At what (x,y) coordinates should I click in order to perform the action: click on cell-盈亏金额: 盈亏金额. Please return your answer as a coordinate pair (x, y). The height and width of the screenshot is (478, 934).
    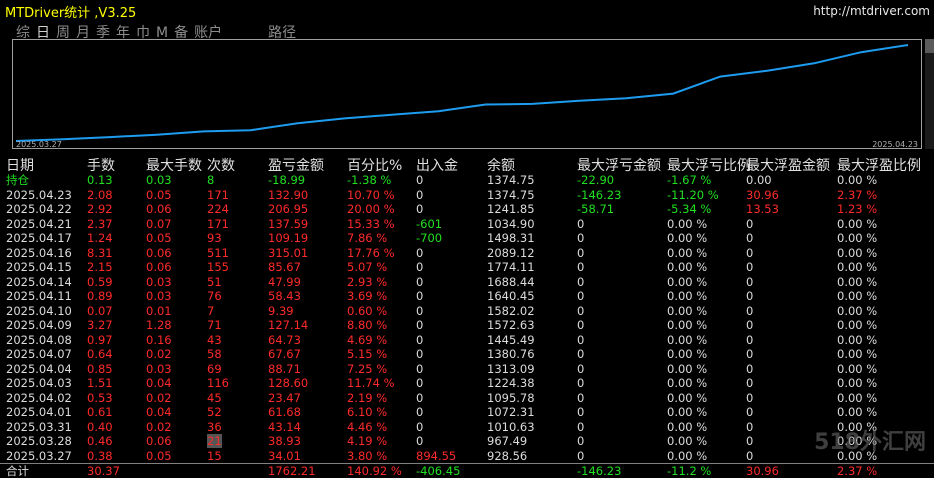
    Looking at the image, I should click on (296, 166).